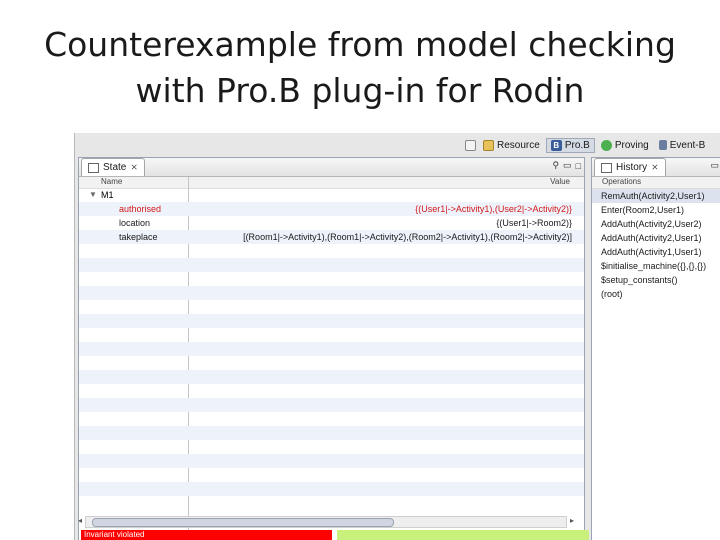 The image size is (720, 540). Describe the element at coordinates (656, 224) in the screenshot. I see `list-item: AddAuth(Activity2,User2)` at that location.